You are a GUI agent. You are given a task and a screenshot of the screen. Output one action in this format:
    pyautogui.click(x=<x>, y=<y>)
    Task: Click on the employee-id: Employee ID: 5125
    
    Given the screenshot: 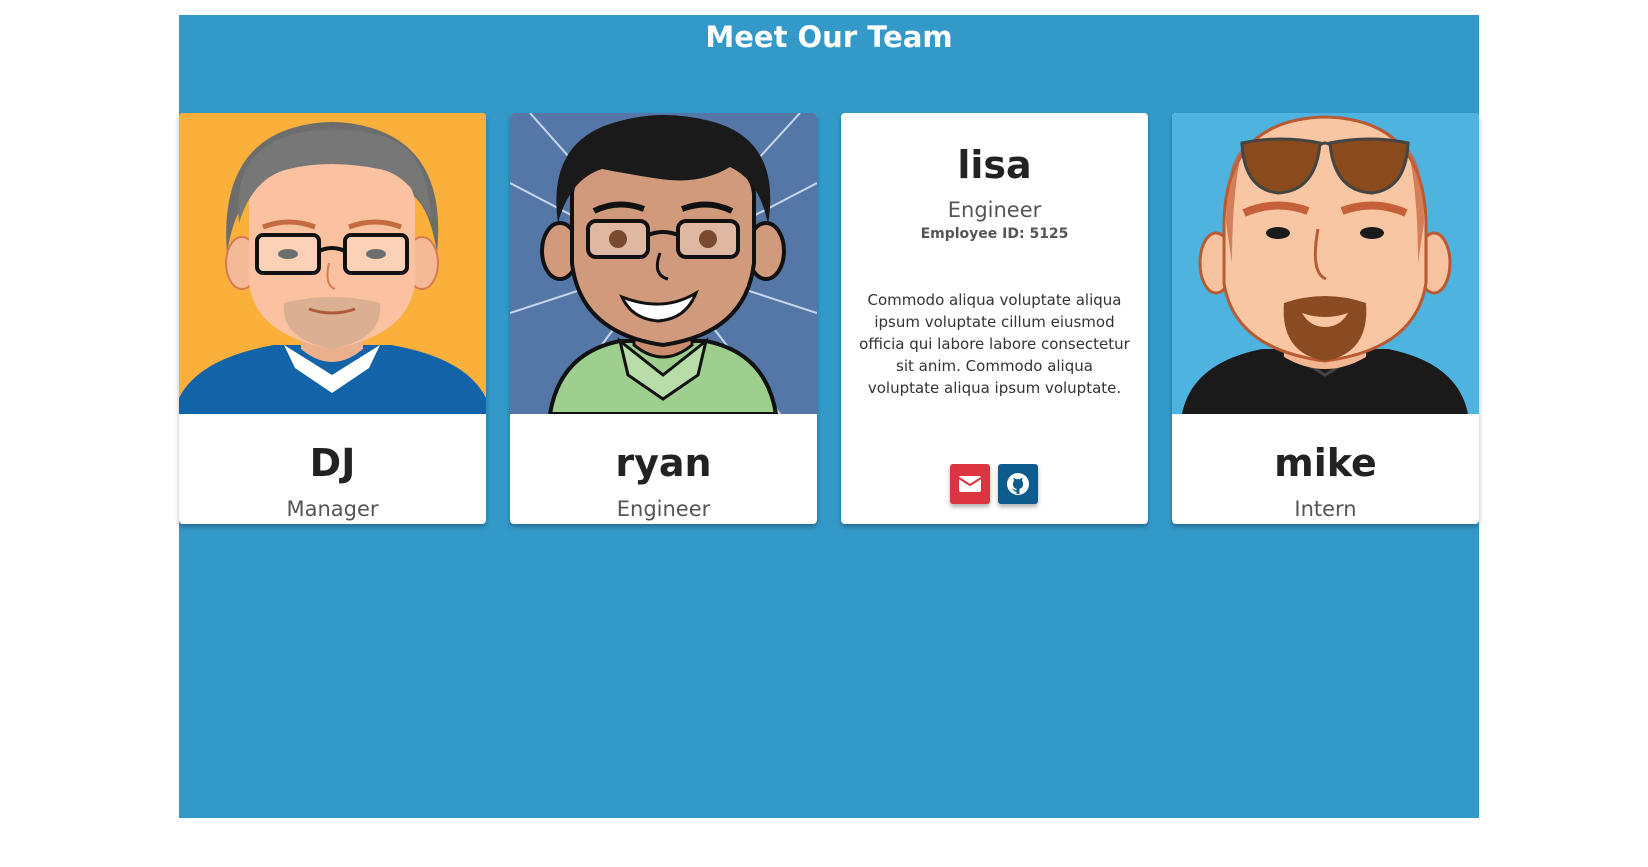 What is the action you would take?
    pyautogui.click(x=994, y=234)
    